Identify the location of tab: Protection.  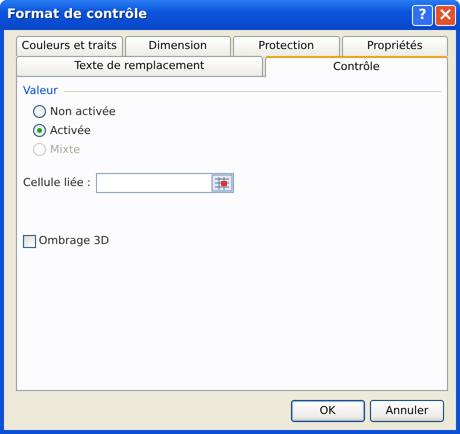
(286, 46).